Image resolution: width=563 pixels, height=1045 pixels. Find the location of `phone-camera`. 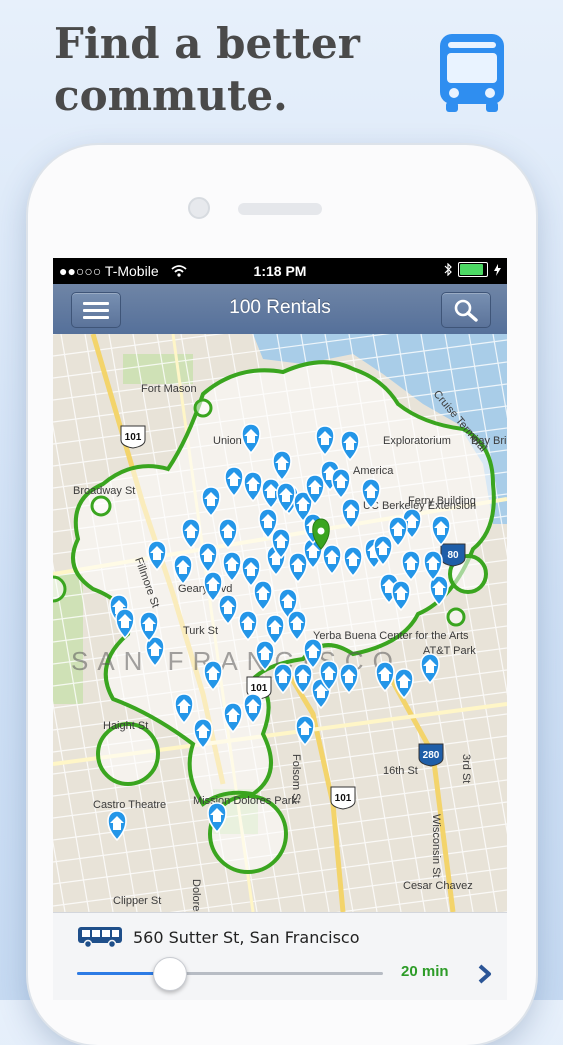

phone-camera is located at coordinates (199, 208).